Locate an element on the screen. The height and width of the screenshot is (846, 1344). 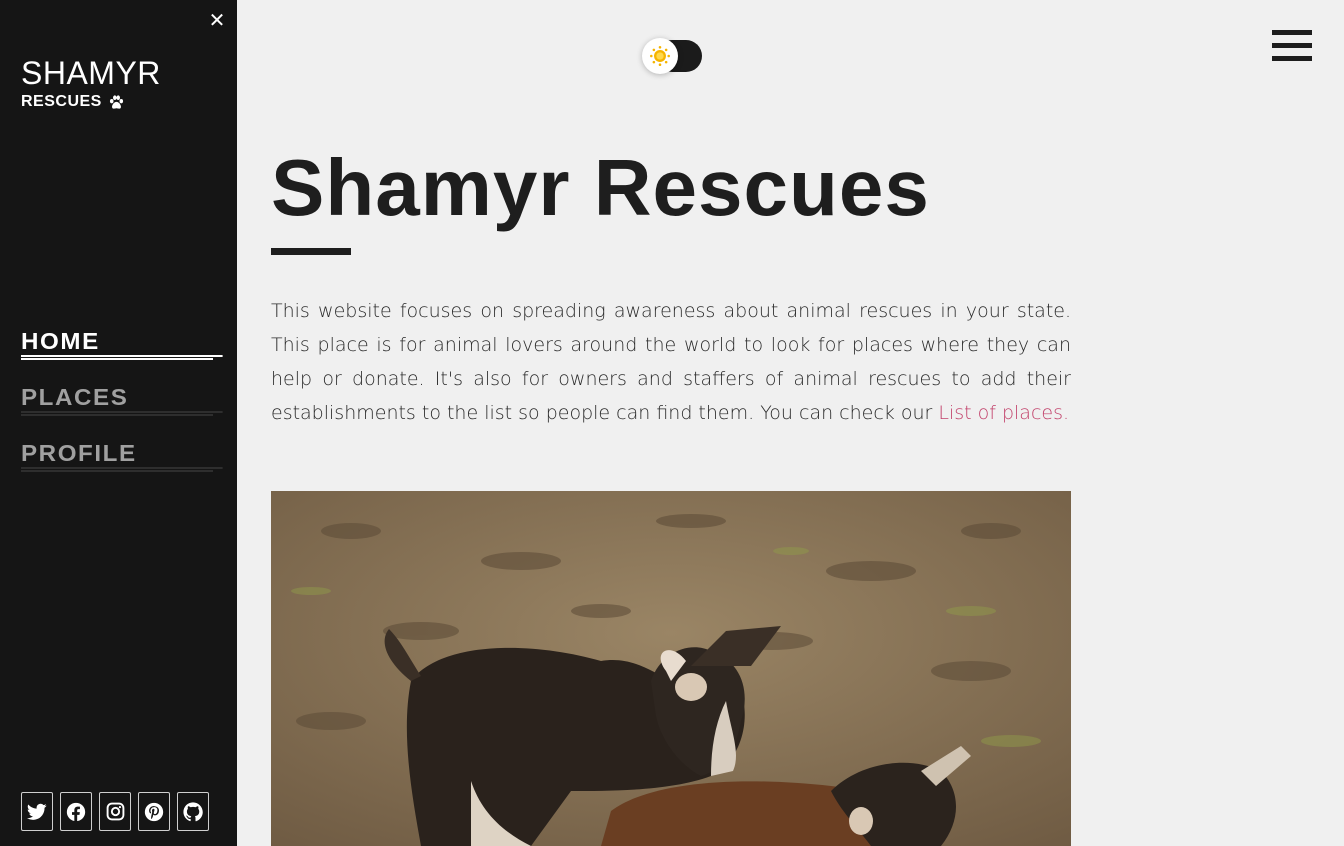
pinterest-icon is located at coordinates (154, 811).